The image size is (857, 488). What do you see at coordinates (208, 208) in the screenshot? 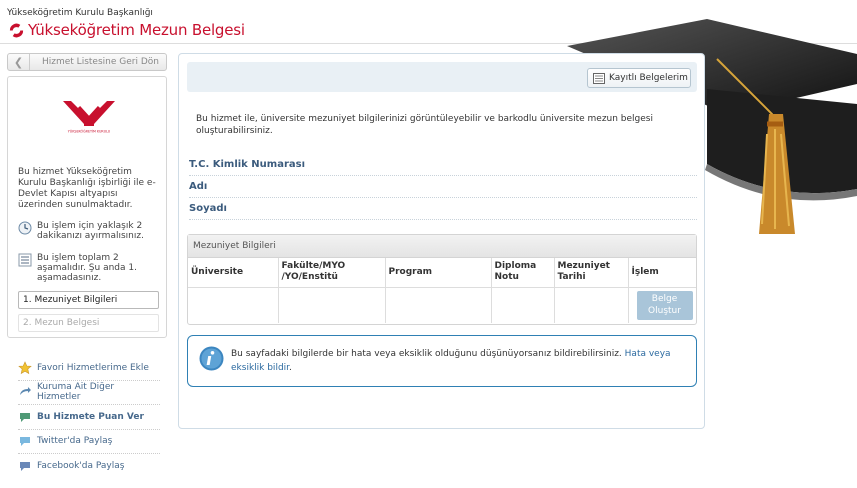
I see `surname-label: Soyadı` at bounding box center [208, 208].